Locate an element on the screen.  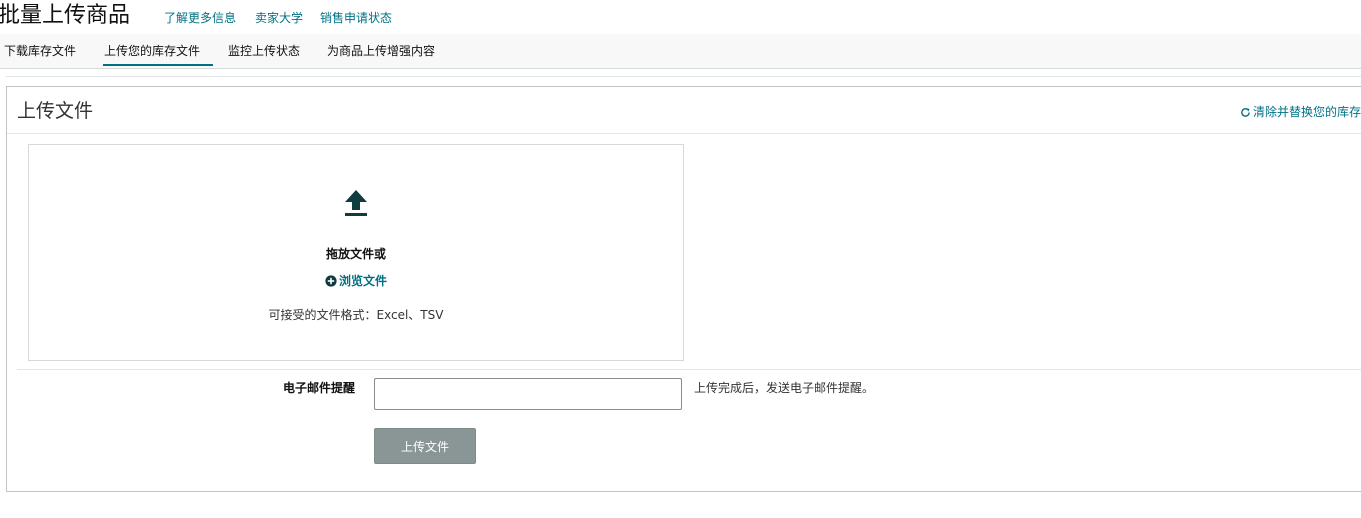
accepted-formats-text: 可接受的文件格式：Excel、TSV is located at coordinates (356, 315).